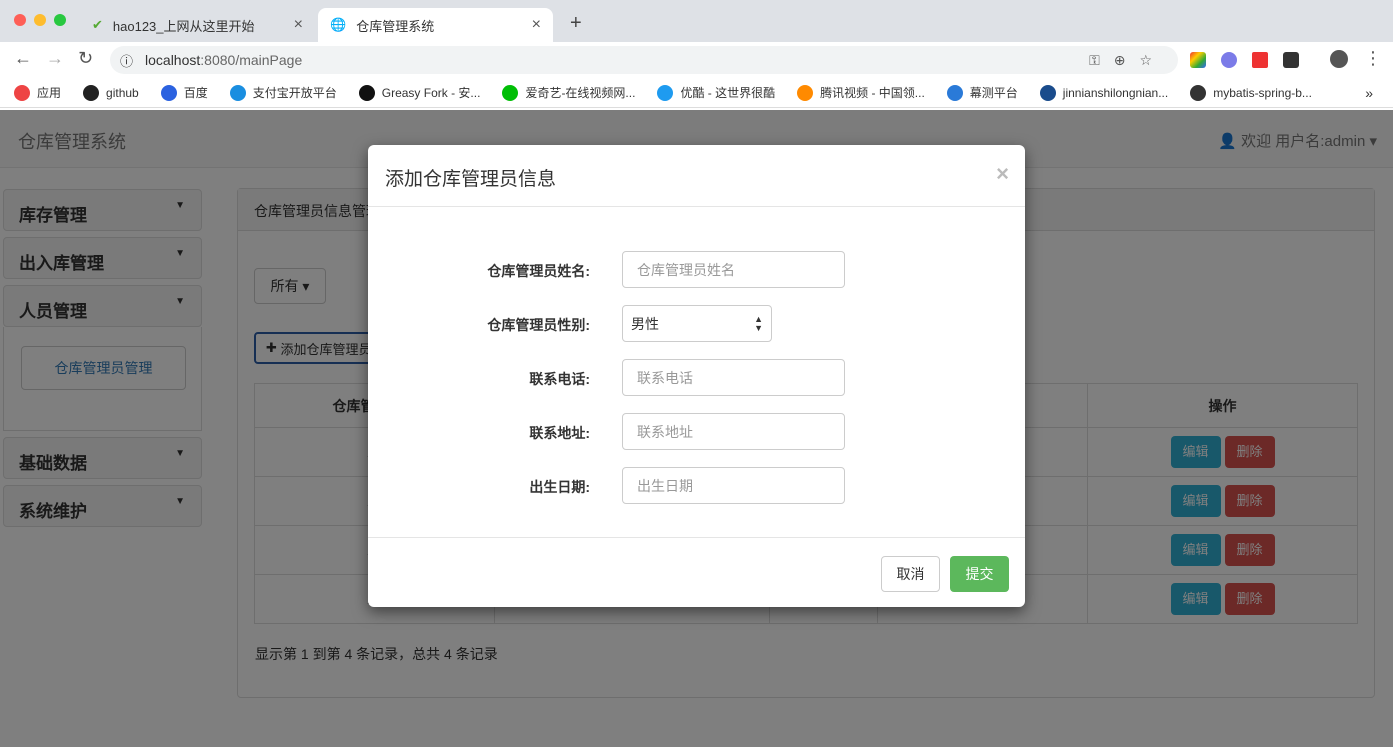 The width and height of the screenshot is (1393, 747). Describe the element at coordinates (697, 323) in the screenshot. I see `gender-select: 男性 ▲ ▼` at that location.